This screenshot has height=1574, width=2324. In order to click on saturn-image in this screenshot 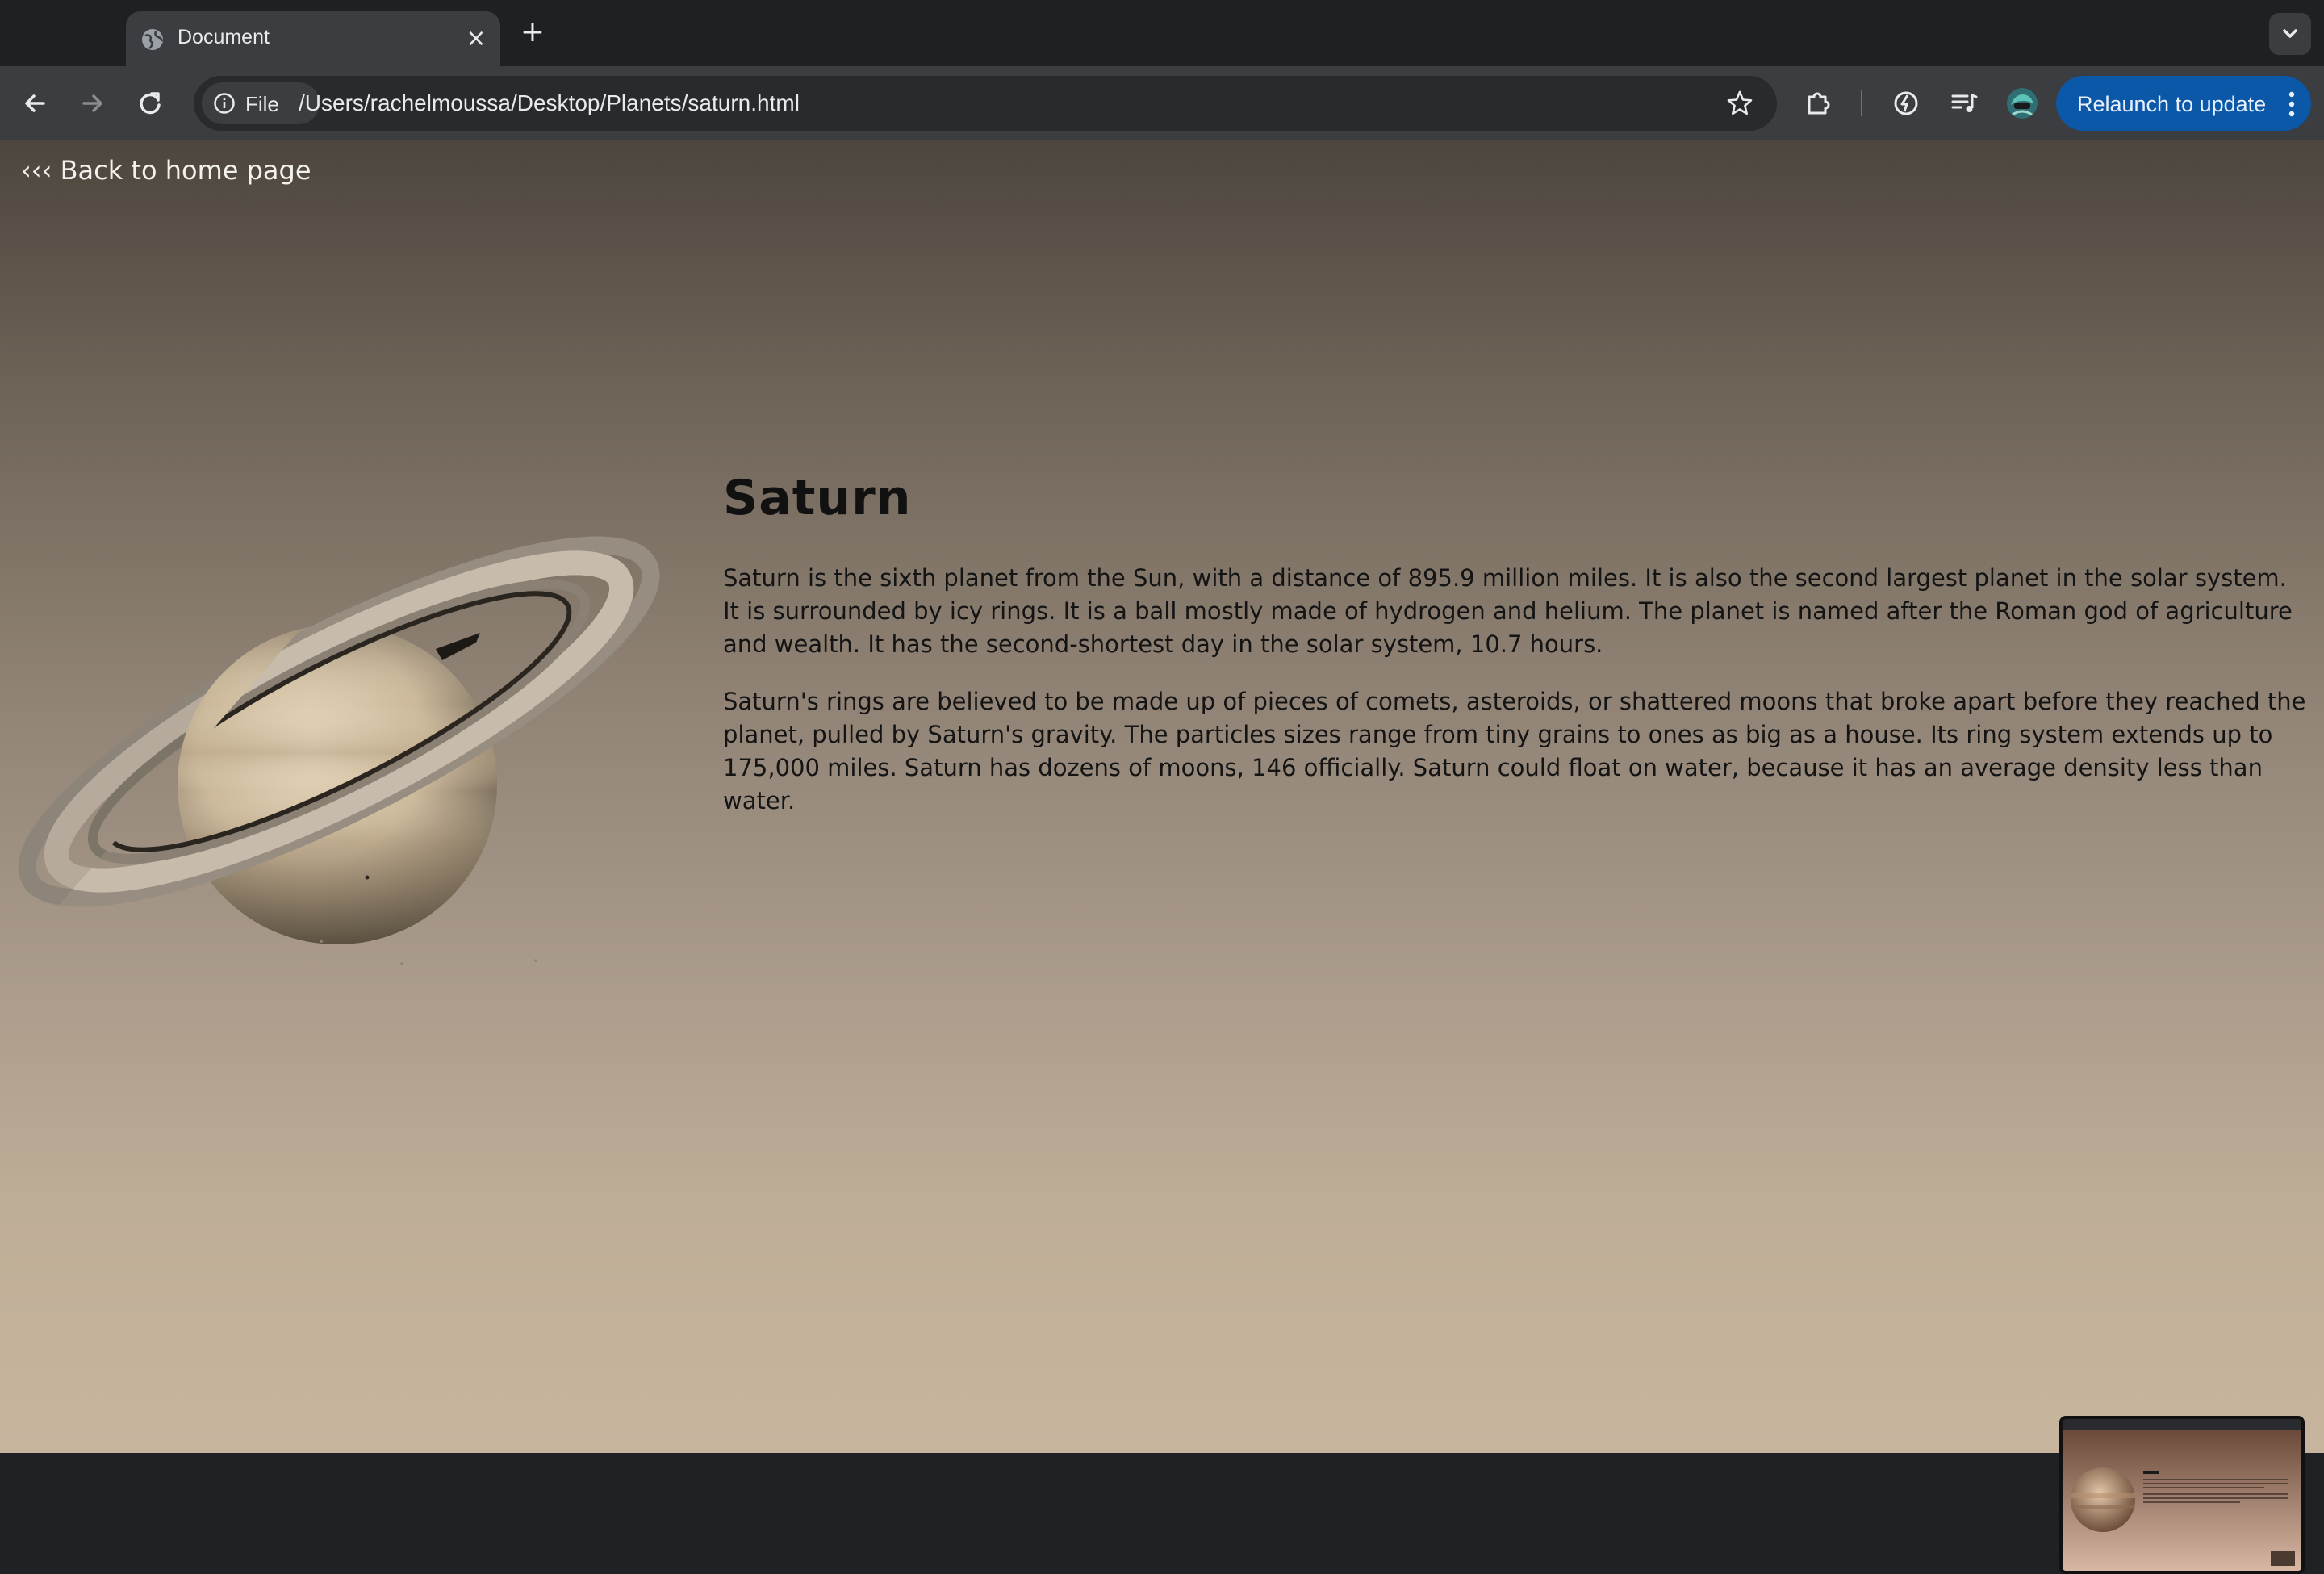, I will do `click(339, 750)`.